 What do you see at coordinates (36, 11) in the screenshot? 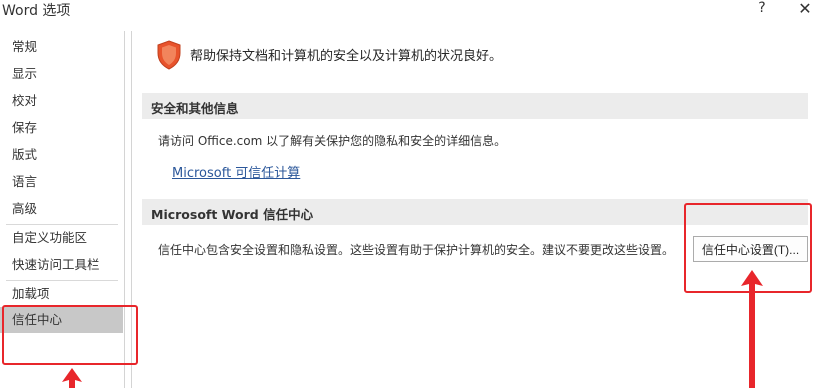
I see `window-title: Word 选项` at bounding box center [36, 11].